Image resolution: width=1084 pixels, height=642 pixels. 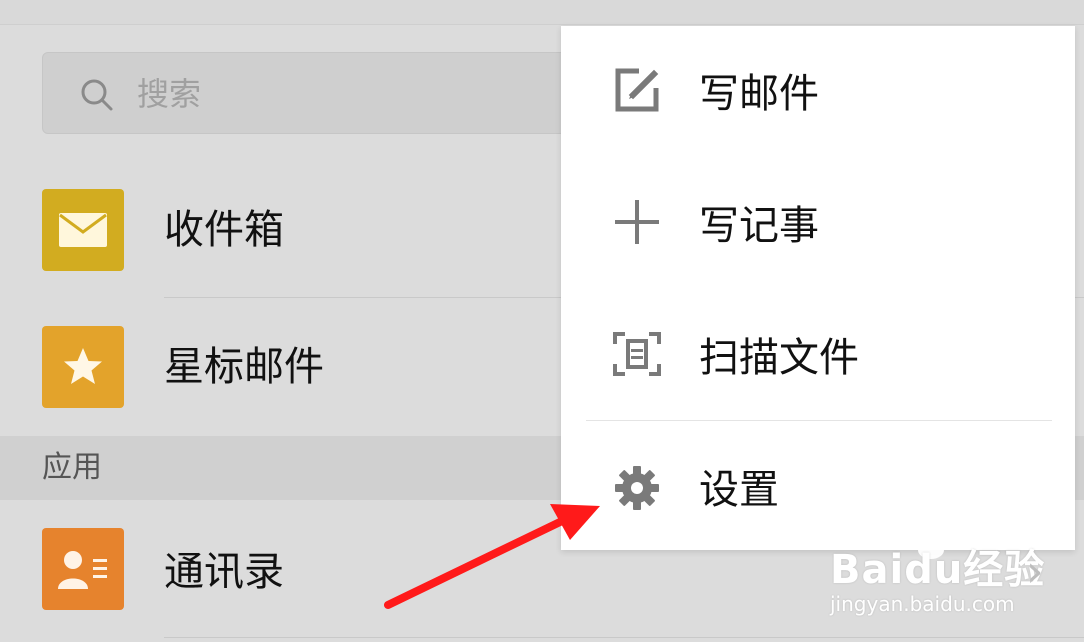 I want to click on envelope-icon, so click(x=83, y=230).